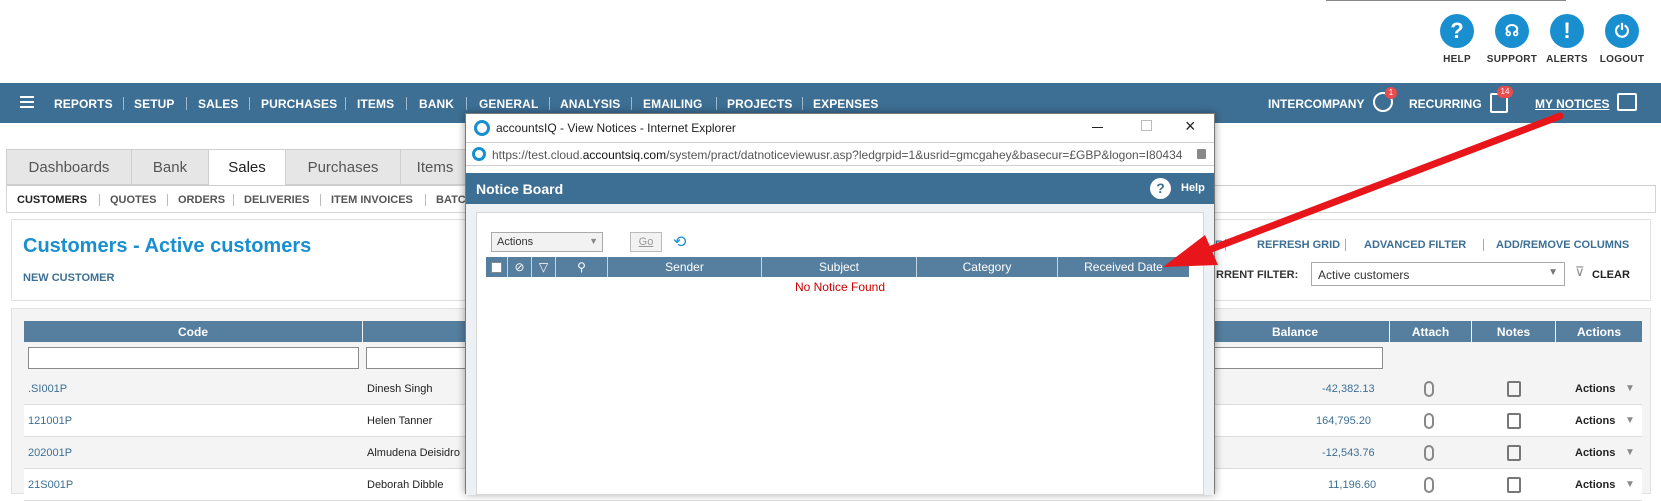  Describe the element at coordinates (1190, 251) in the screenshot. I see `arrow-head` at that location.